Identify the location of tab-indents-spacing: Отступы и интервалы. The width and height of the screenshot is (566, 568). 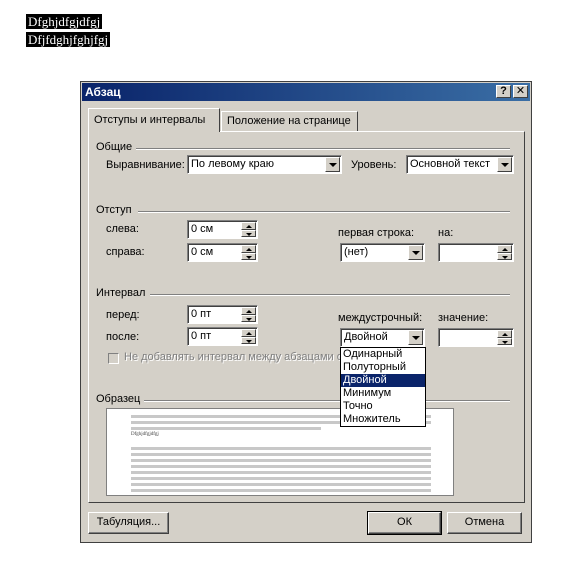
(154, 120).